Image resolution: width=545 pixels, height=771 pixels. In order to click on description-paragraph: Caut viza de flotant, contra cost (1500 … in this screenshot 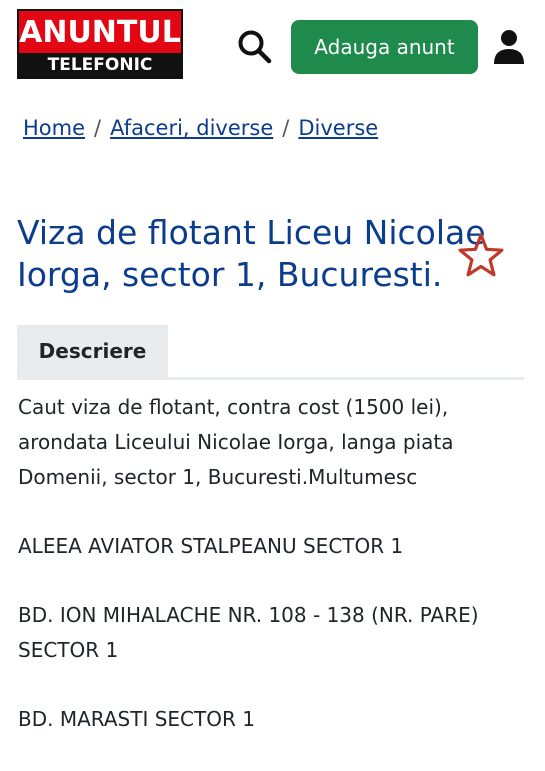, I will do `click(236, 442)`.